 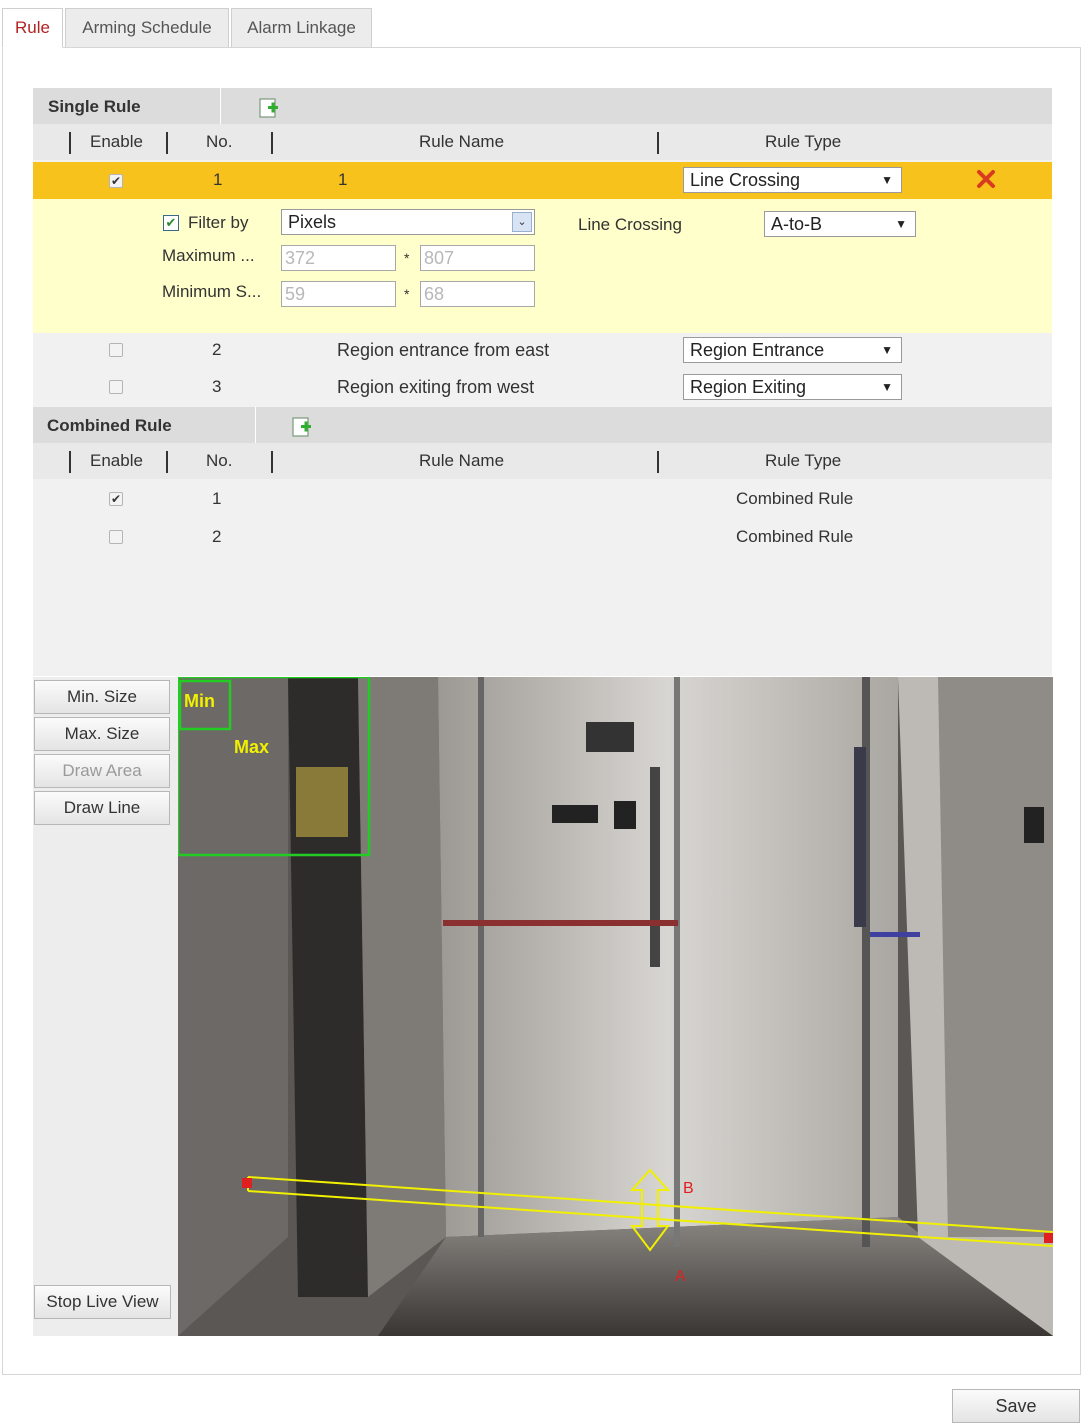 I want to click on tab-rule: Rule, so click(x=32, y=28).